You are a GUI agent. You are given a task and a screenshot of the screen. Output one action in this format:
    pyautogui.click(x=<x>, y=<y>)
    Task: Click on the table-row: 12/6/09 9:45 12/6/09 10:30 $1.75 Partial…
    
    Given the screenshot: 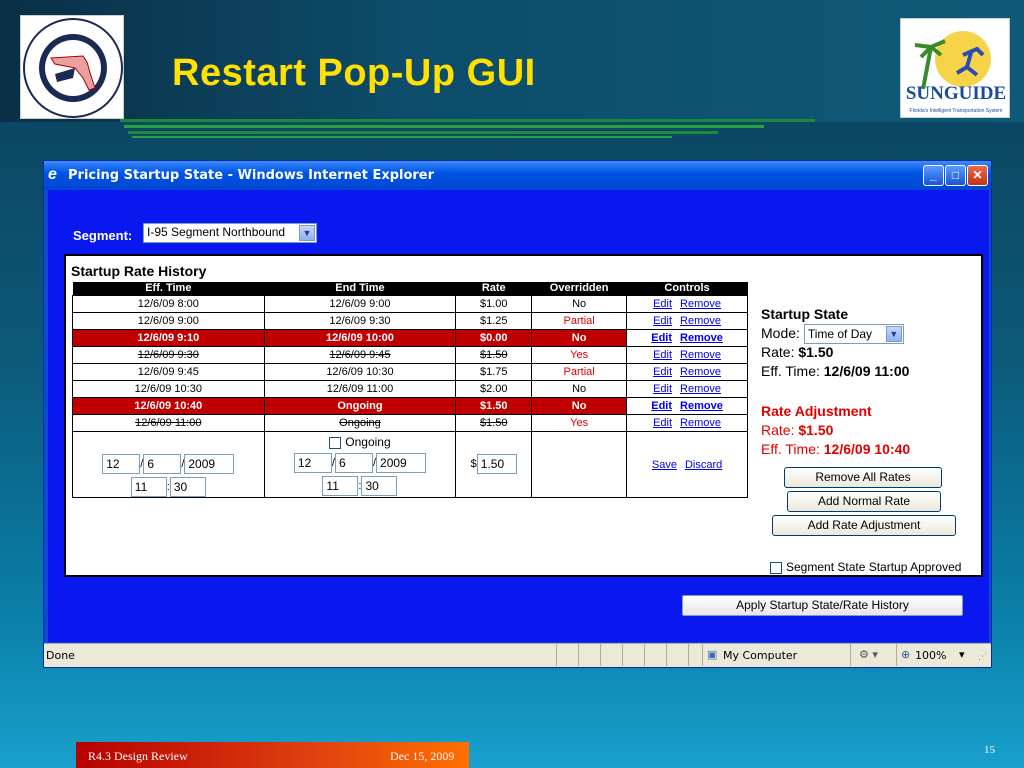 What is the action you would take?
    pyautogui.click(x=410, y=372)
    